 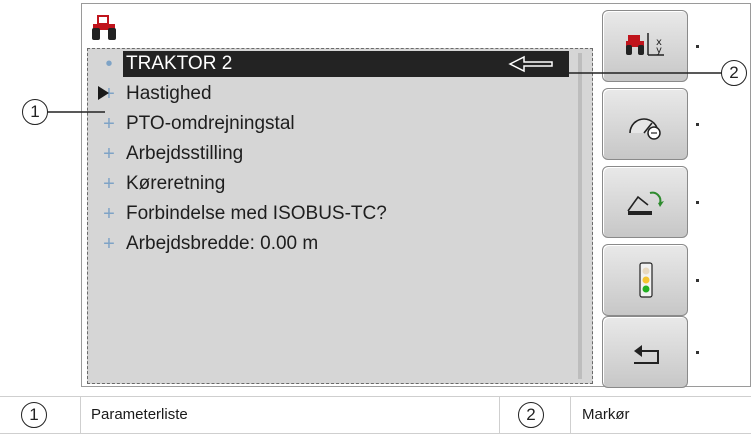 I want to click on scrollbar, so click(x=580, y=216).